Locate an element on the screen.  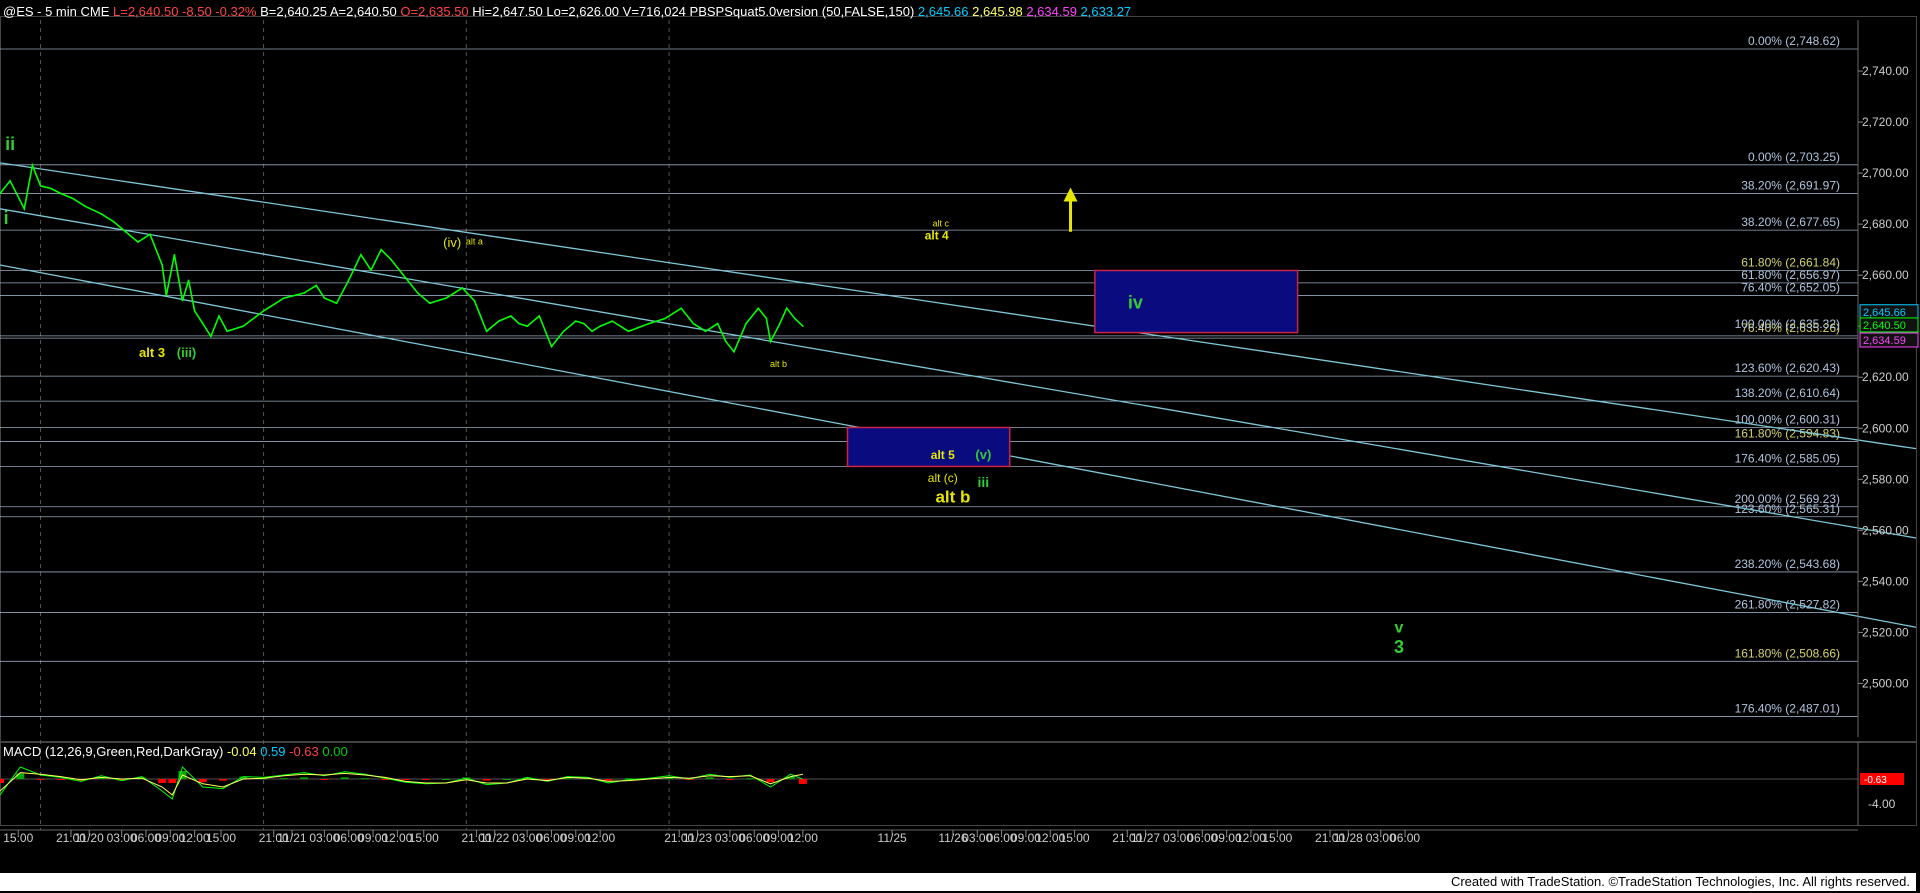
fib-label: 161.80% (2,508.66) is located at coordinates (1787, 653).